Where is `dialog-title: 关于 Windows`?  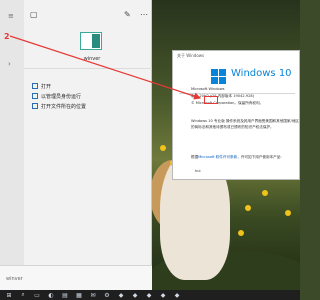
dialog-title: 关于 Windows is located at coordinates (191, 55).